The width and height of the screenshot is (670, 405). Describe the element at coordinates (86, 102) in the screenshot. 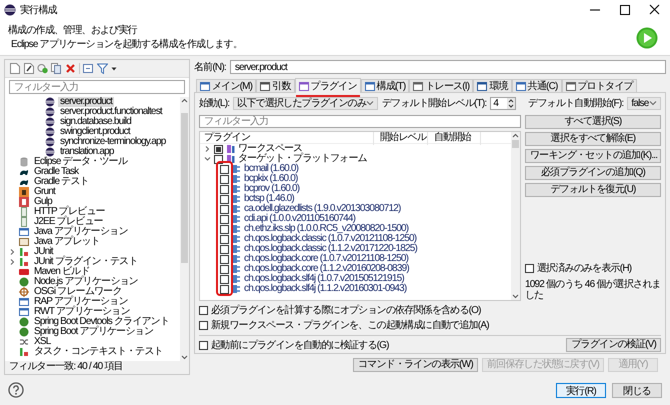

I see `tree-item: server.product` at that location.